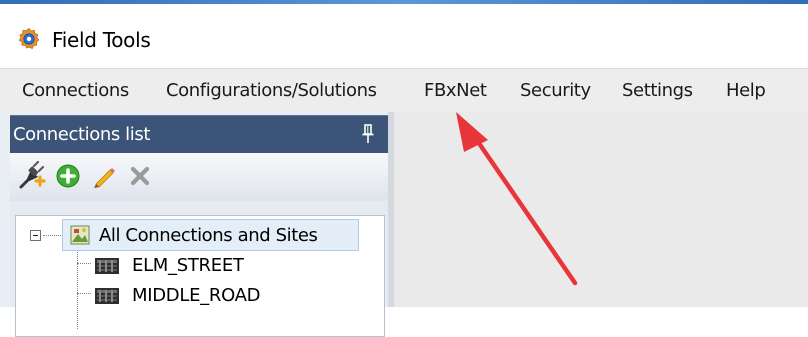 The width and height of the screenshot is (808, 337). I want to click on tree-root-label: All Connections and Sites, so click(208, 235).